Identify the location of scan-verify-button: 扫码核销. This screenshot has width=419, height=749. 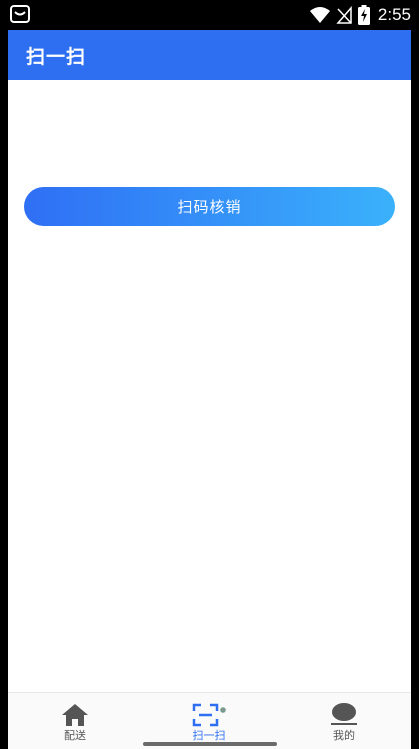
(209, 206).